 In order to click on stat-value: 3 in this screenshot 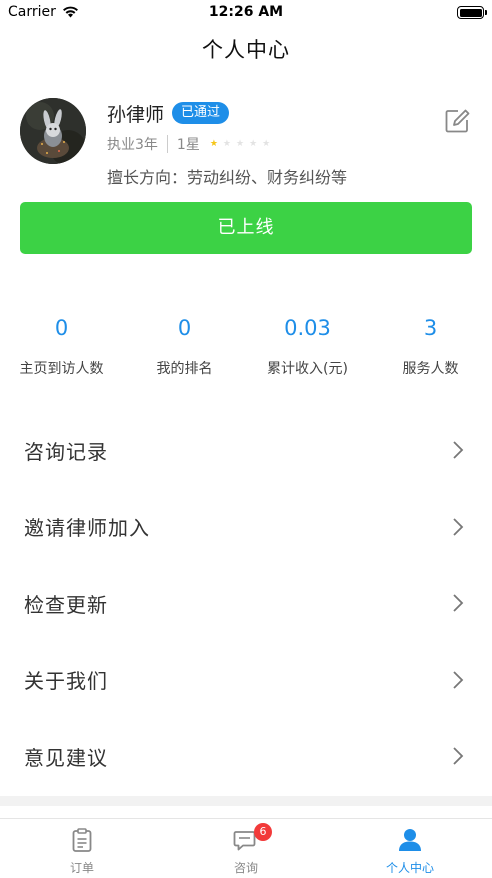, I will do `click(430, 328)`.